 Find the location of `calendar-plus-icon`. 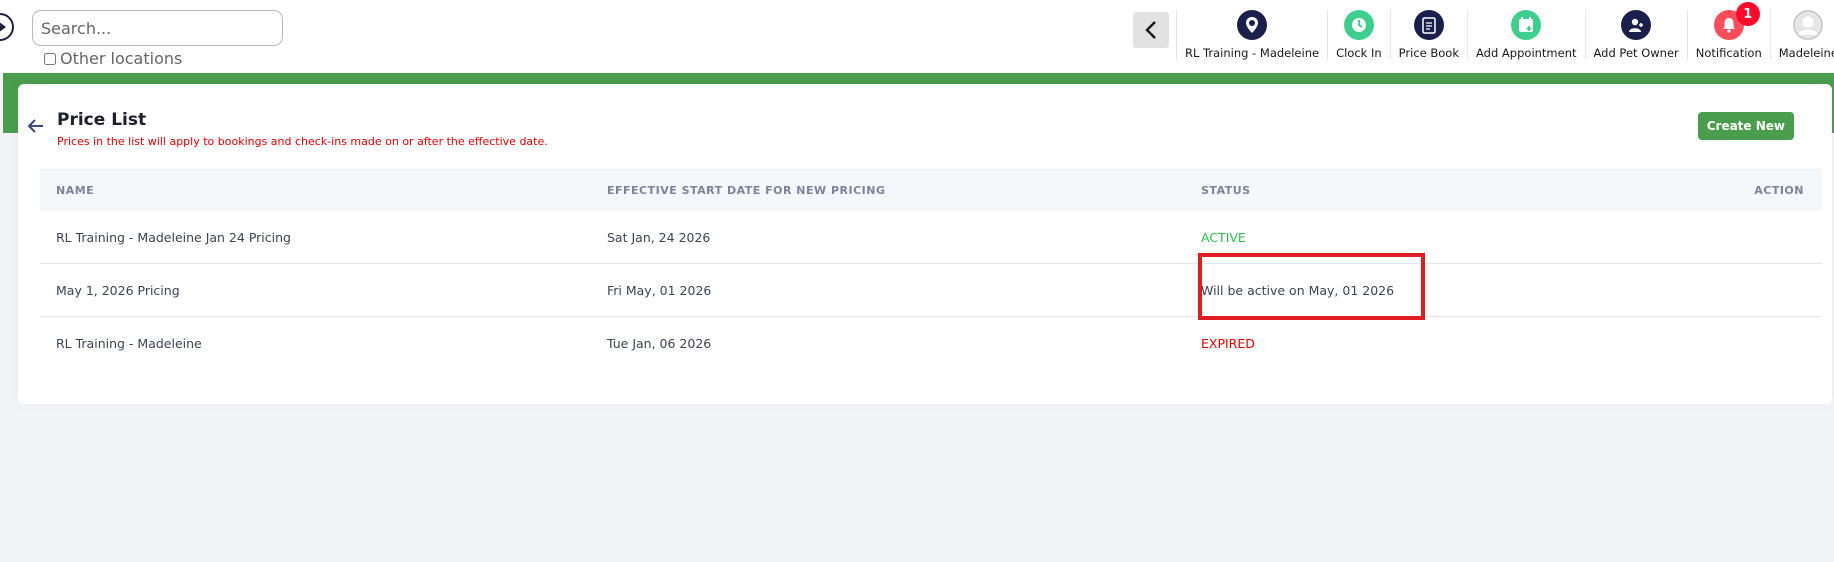

calendar-plus-icon is located at coordinates (1526, 25).